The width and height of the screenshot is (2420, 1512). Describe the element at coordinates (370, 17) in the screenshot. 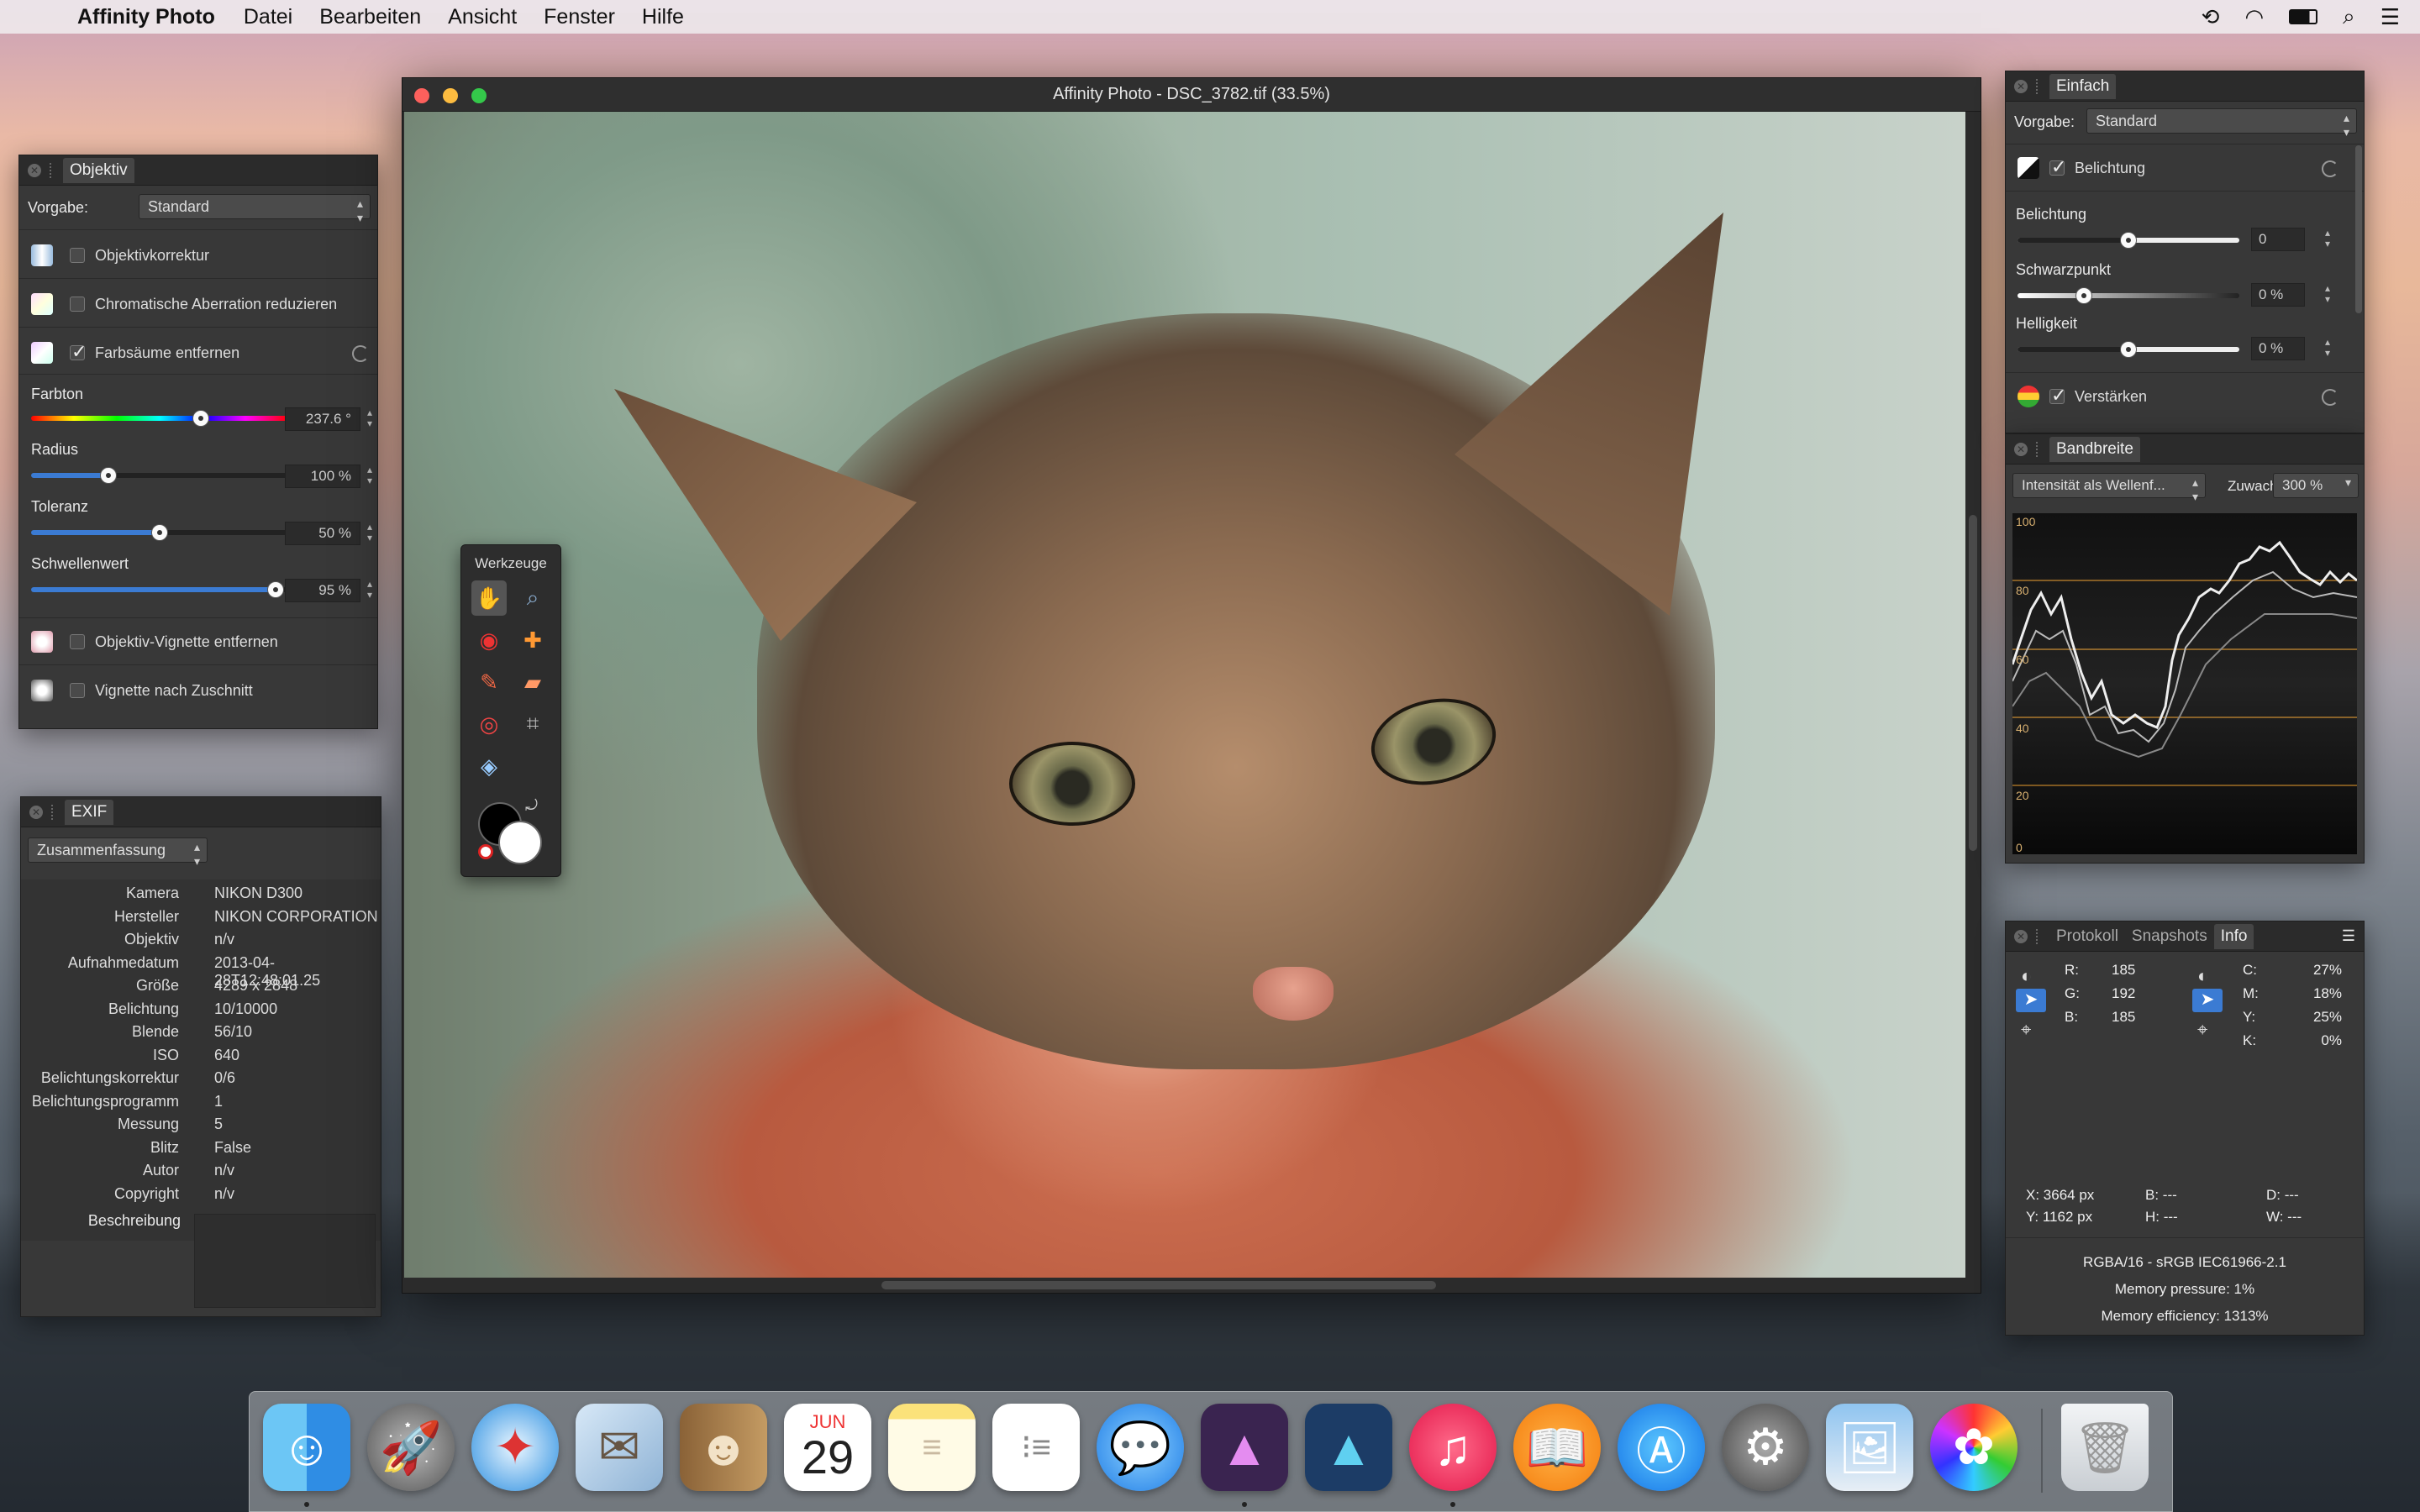

I see `menu-bearbeiten: Bearbeiten` at that location.